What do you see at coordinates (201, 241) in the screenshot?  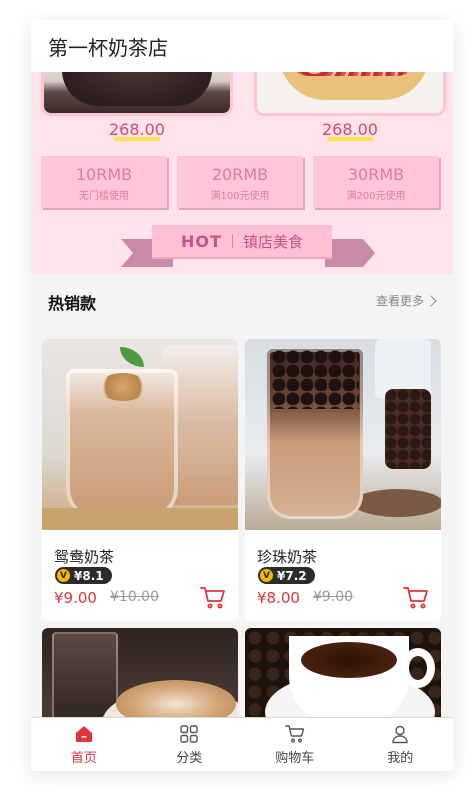 I see `hot-label: HOT` at bounding box center [201, 241].